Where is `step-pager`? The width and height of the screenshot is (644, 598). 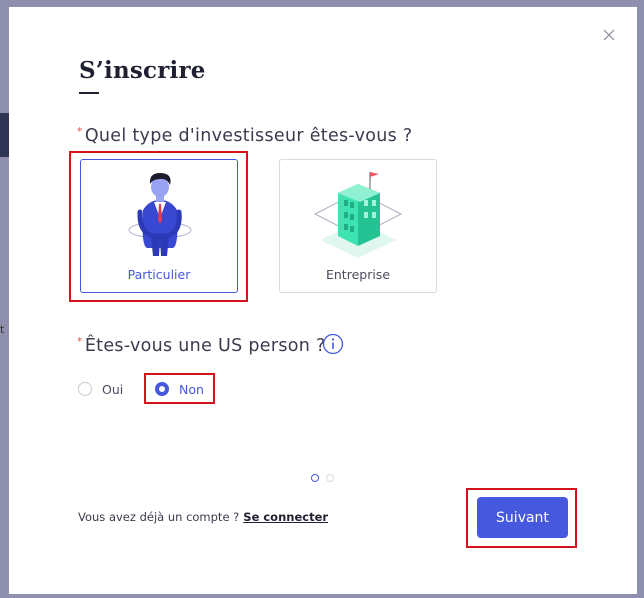 step-pager is located at coordinates (322, 478).